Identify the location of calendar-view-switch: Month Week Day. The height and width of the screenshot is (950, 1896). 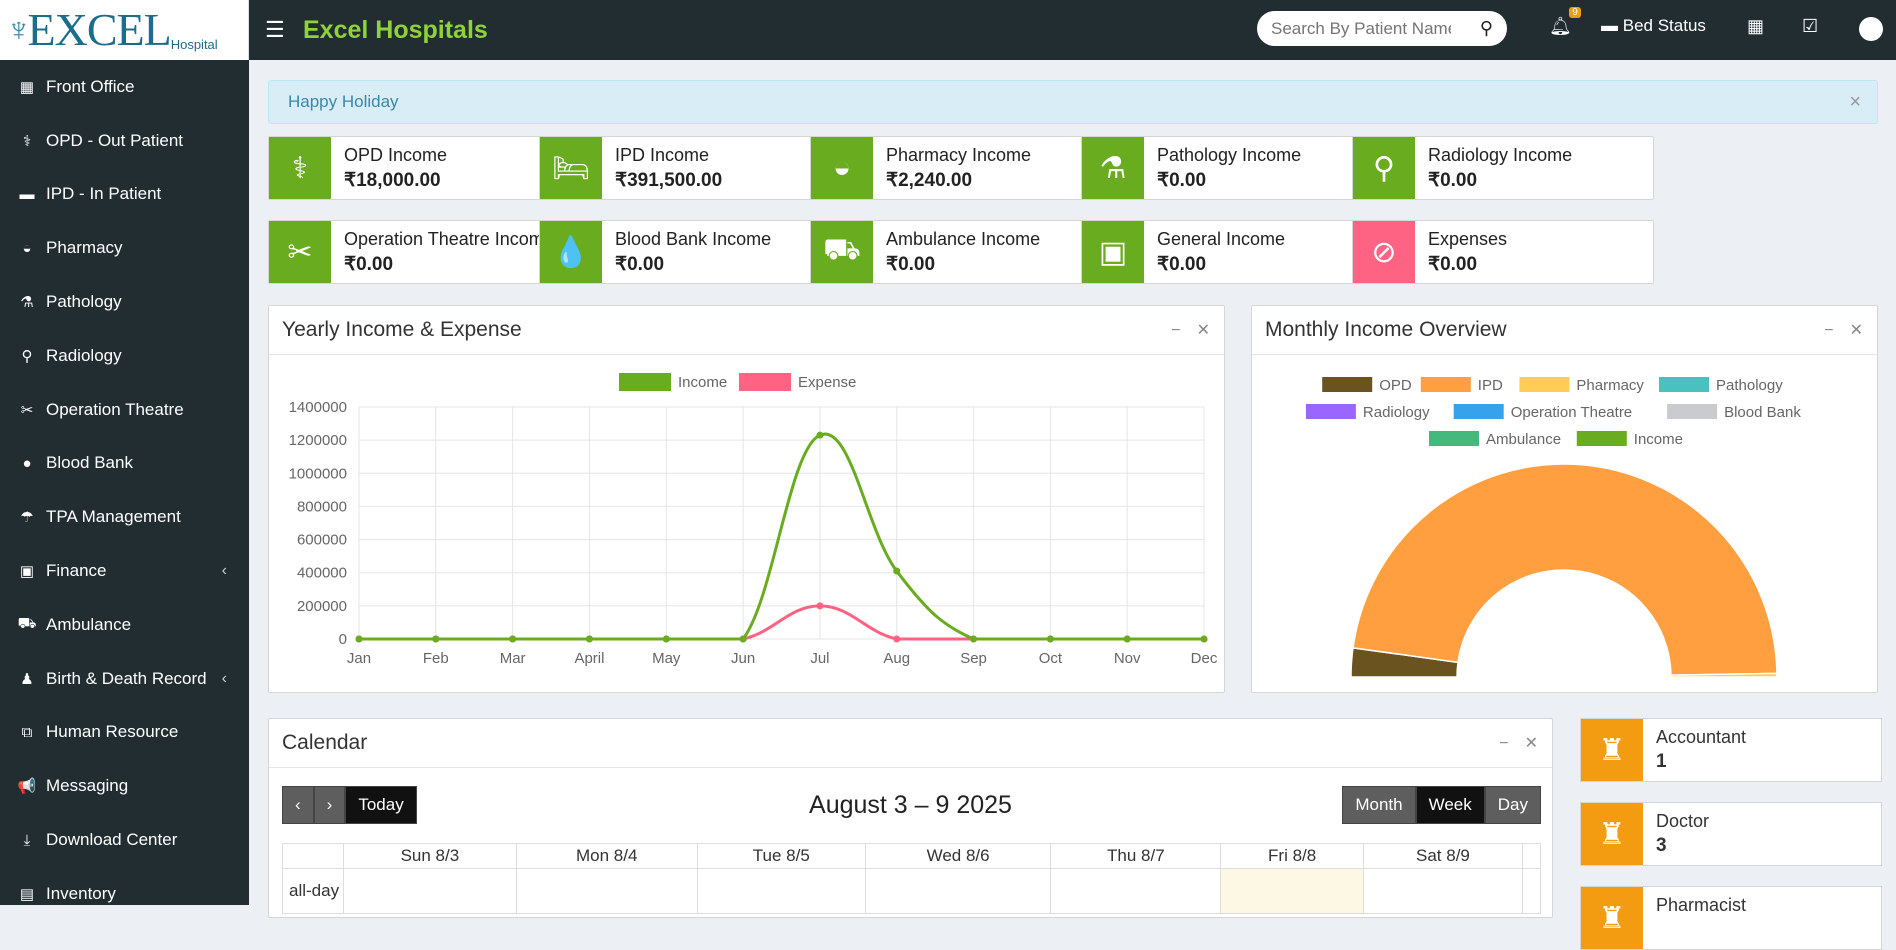
(1441, 805).